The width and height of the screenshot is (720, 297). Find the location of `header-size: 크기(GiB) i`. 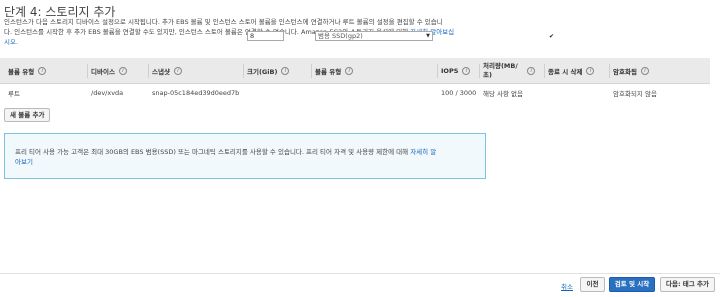

header-size: 크기(GiB) i is located at coordinates (266, 71).